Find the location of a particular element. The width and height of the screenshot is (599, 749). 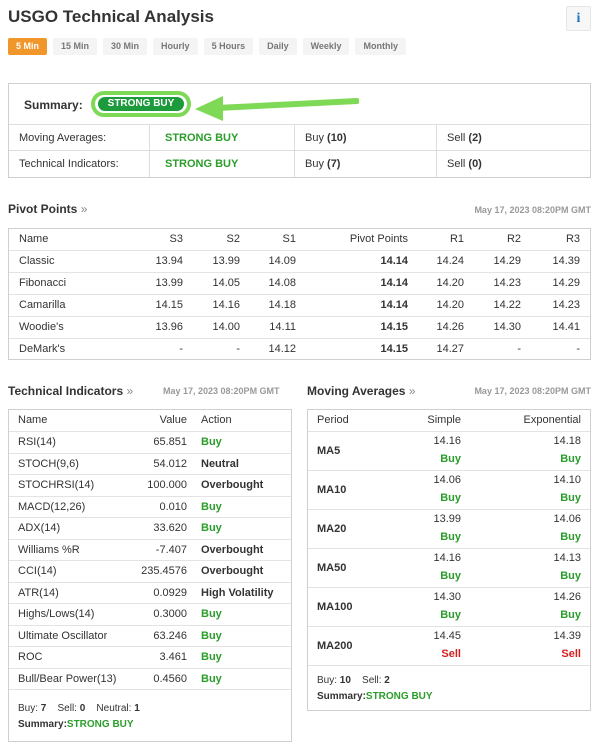

indicator-name: RSI(14) is located at coordinates (37, 442).